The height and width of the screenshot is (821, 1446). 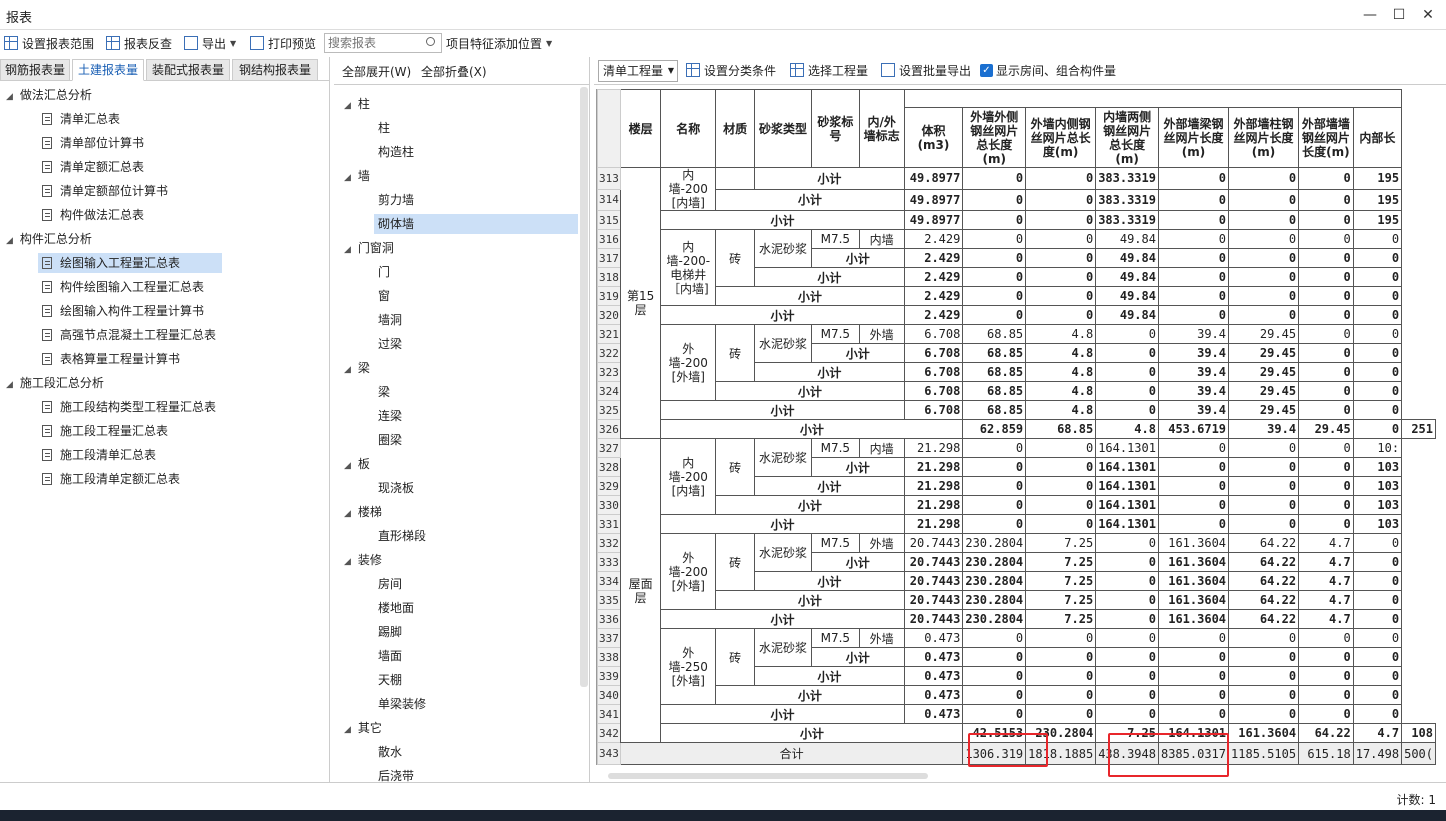 I want to click on row-number: 315, so click(x=609, y=220).